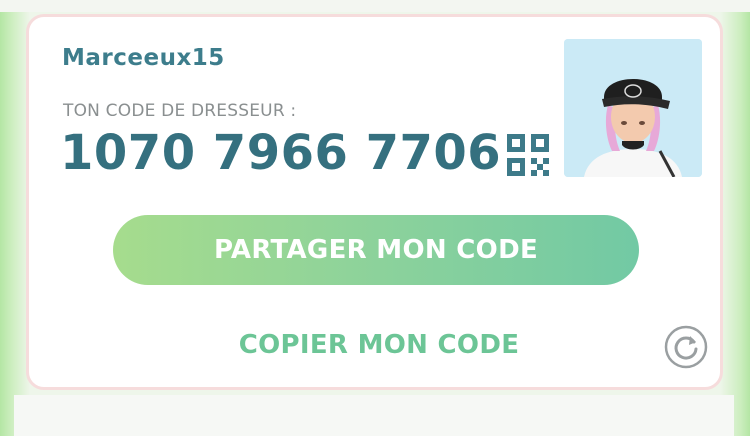 Image resolution: width=750 pixels, height=436 pixels. Describe the element at coordinates (180, 111) in the screenshot. I see `trainer-code-label: TON CODE DE DRESSEUR :` at that location.